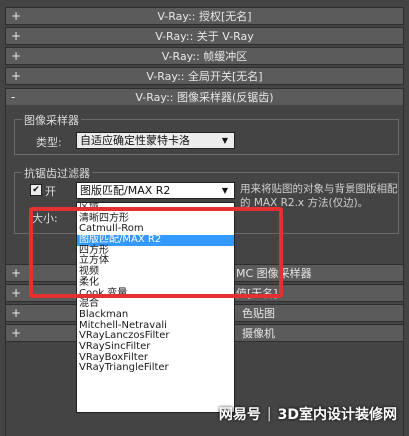 The width and height of the screenshot is (409, 436). I want to click on aa-filter-select: 图版匹配/MAX R2 ▼, so click(155, 190).